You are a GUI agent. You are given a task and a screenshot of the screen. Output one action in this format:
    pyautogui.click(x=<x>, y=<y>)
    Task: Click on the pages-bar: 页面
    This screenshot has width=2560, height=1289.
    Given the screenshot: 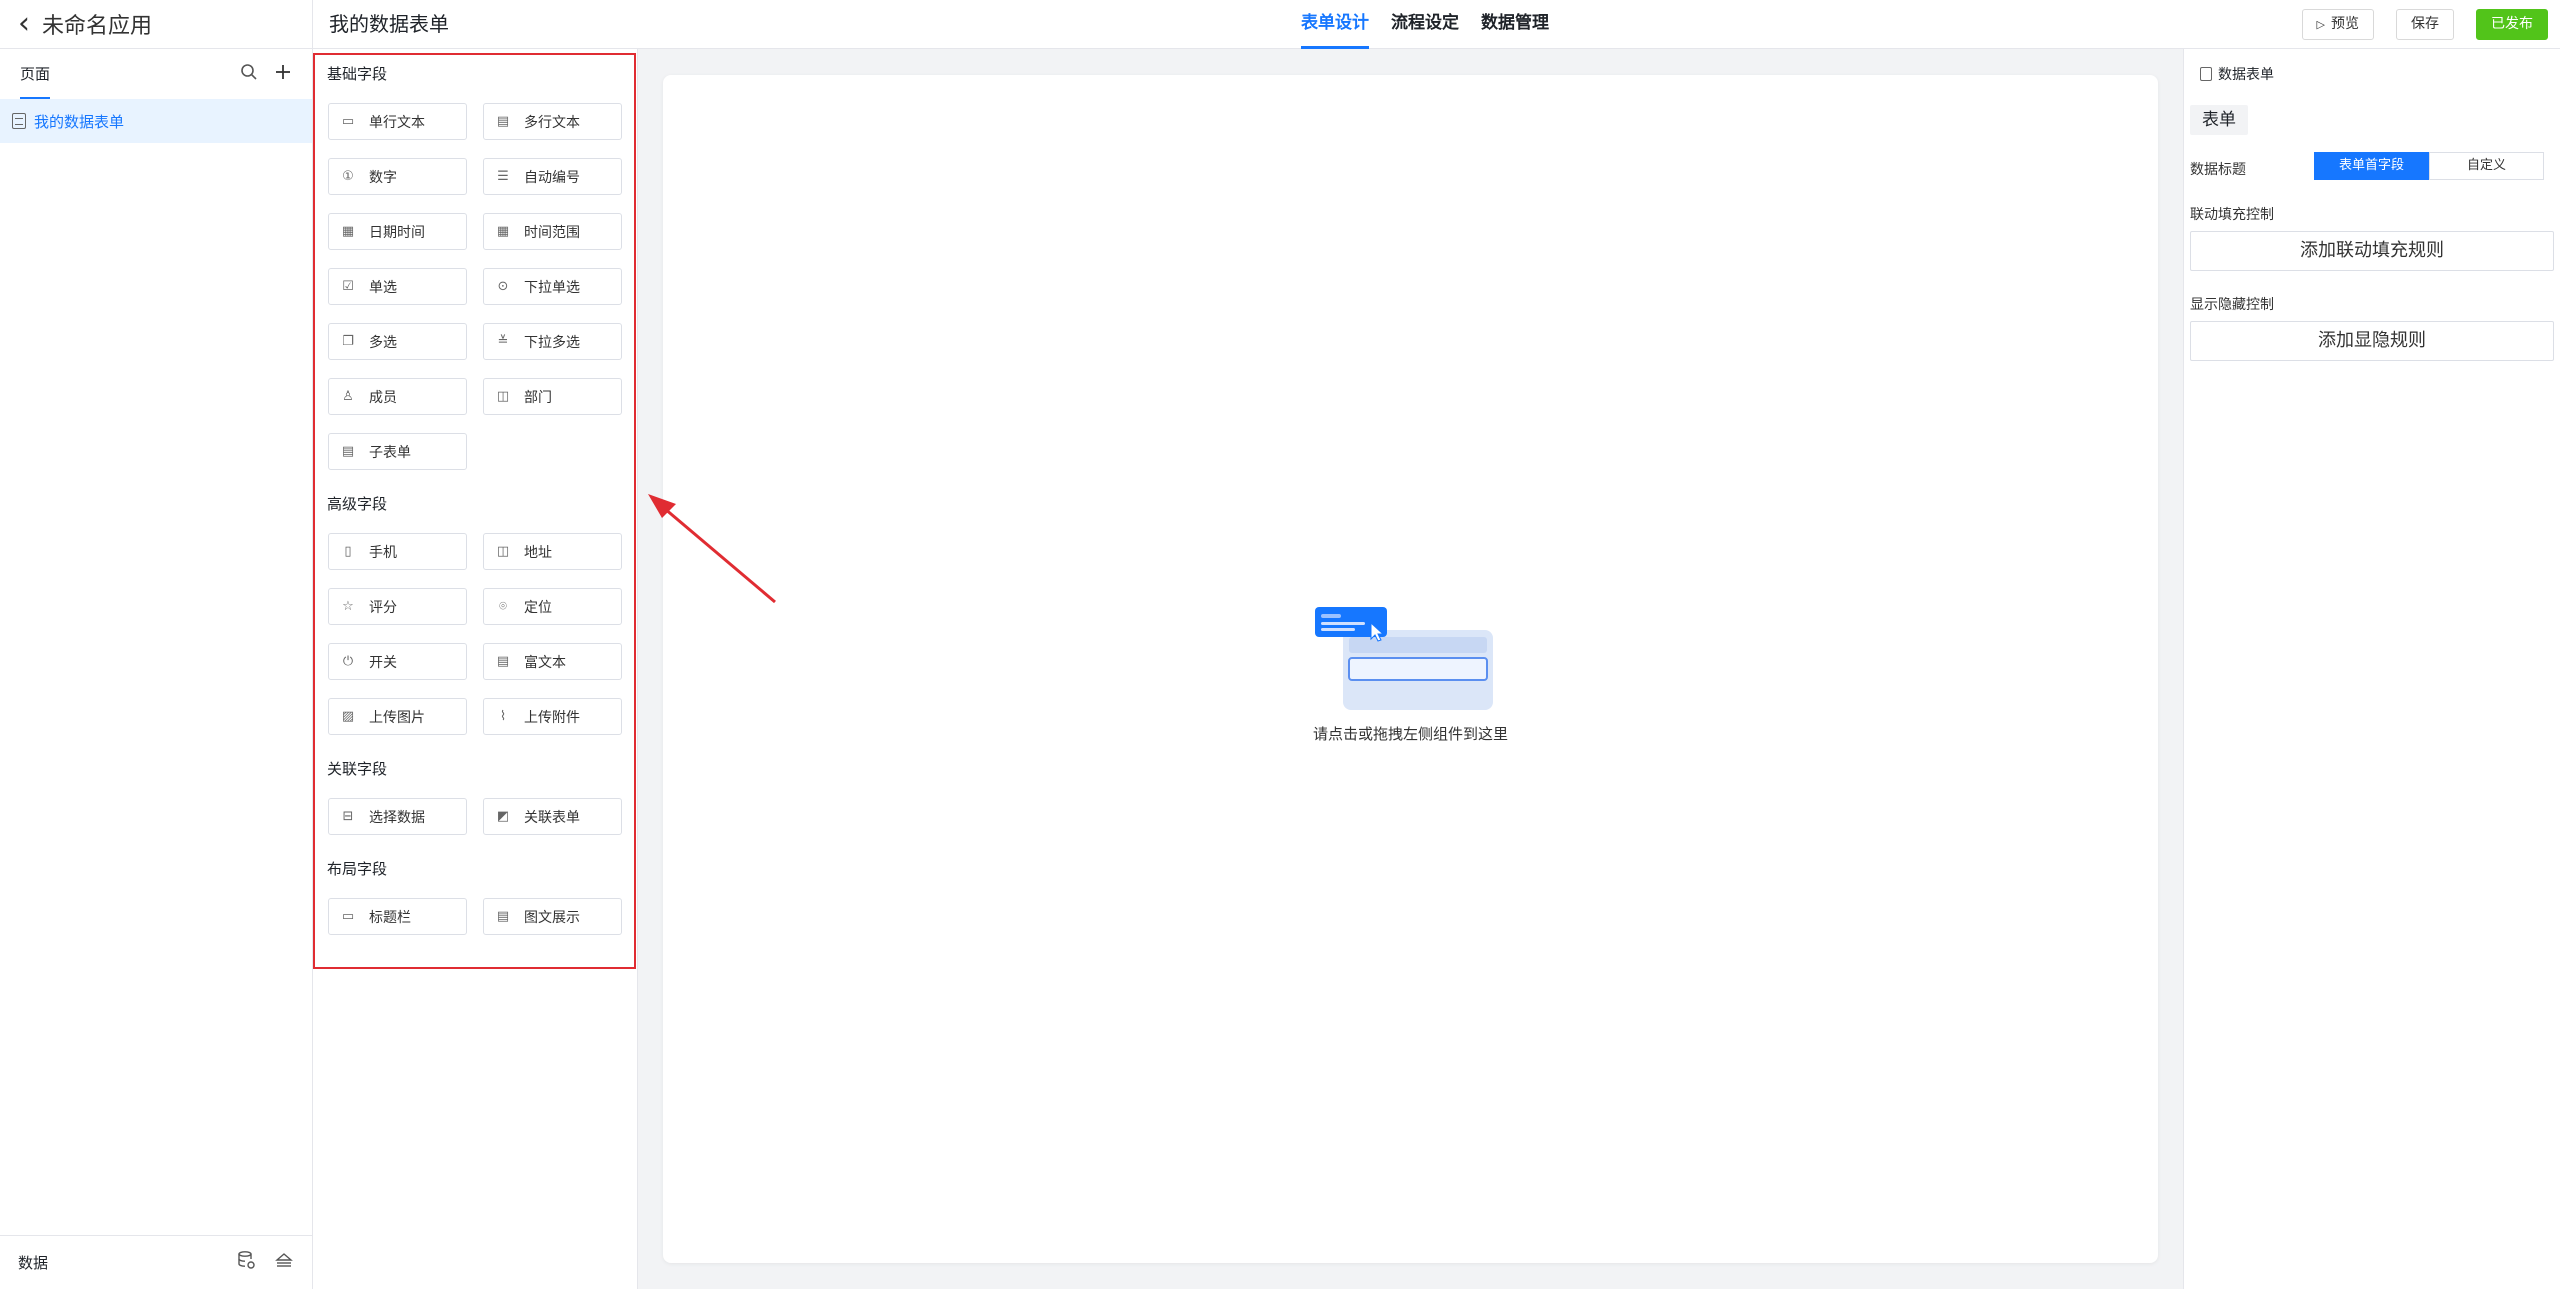 What is the action you would take?
    pyautogui.click(x=156, y=74)
    